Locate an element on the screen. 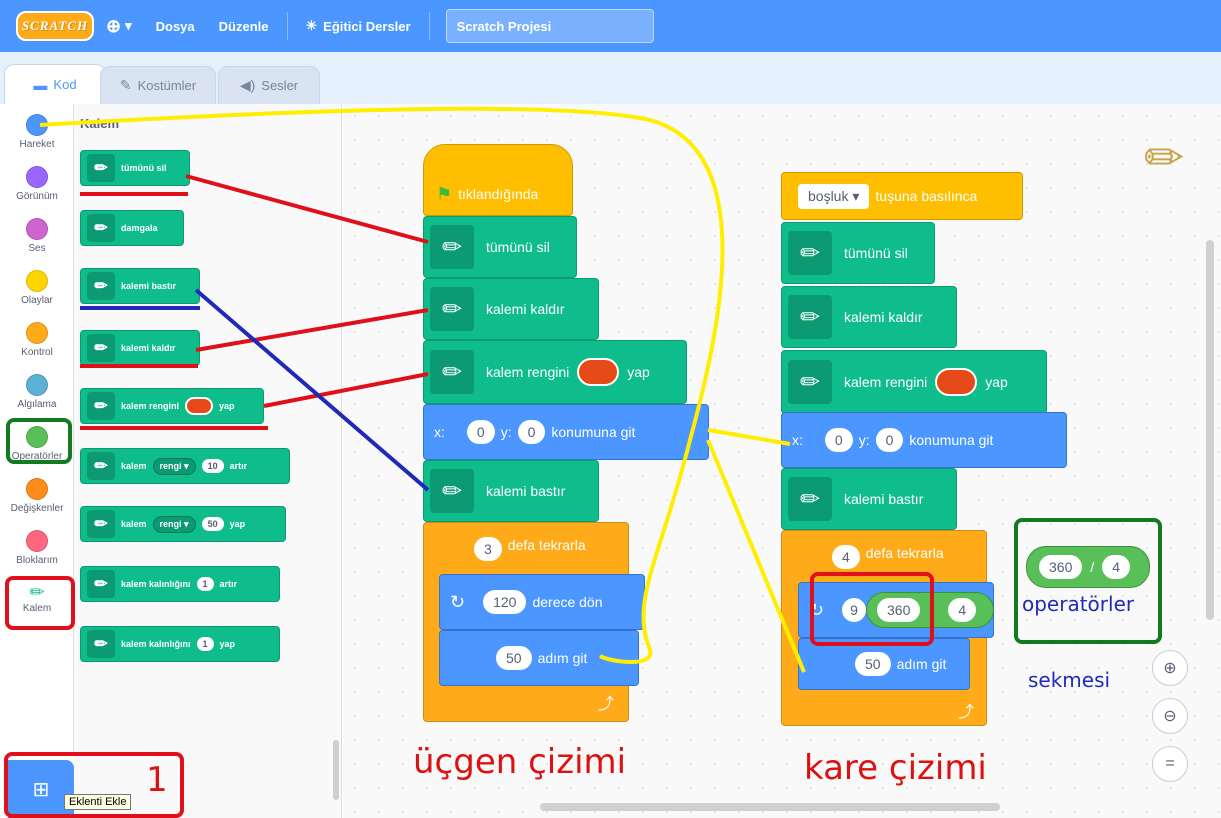 Image resolution: width=1221 pixels, height=818 pixels. edit-menu: Düzenle is located at coordinates (244, 26).